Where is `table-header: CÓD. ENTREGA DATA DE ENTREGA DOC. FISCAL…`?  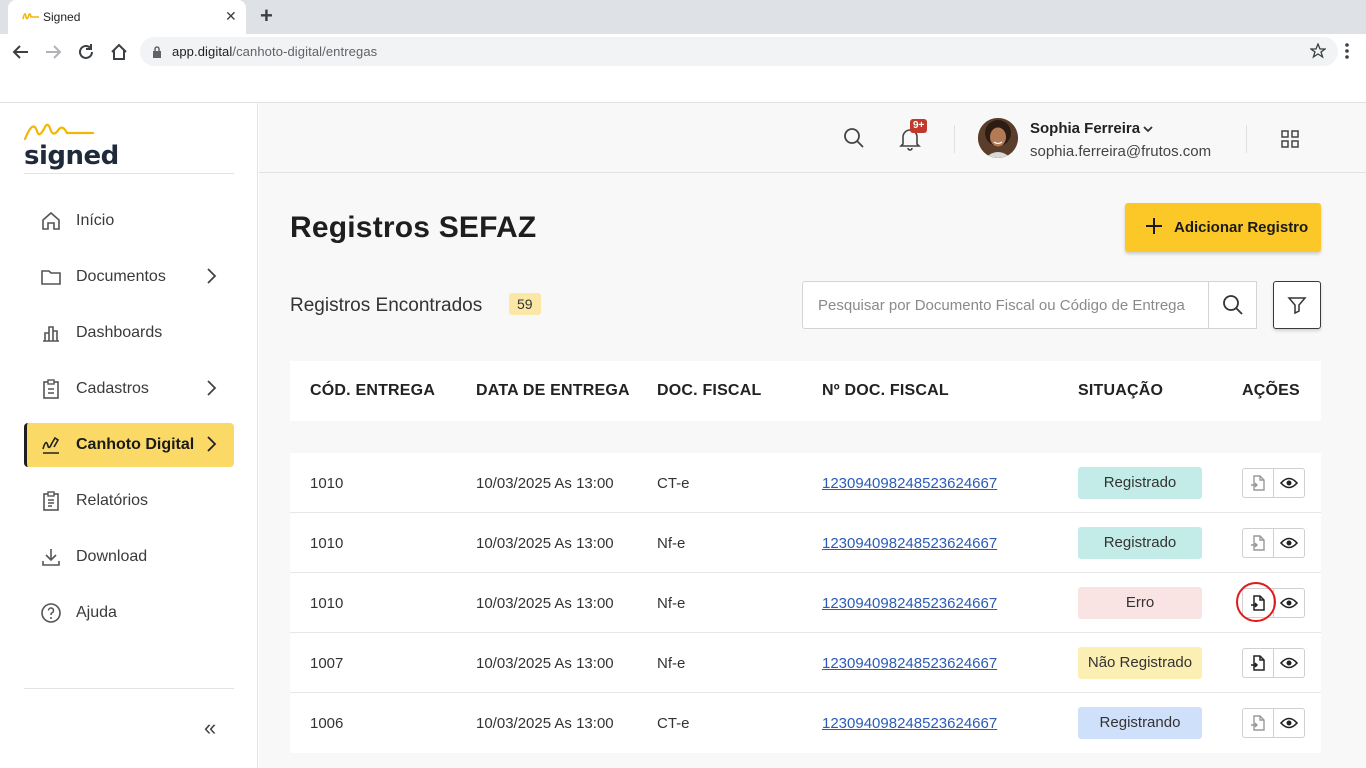
table-header: CÓD. ENTREGA DATA DE ENTREGA DOC. FISCAL… is located at coordinates (805, 391).